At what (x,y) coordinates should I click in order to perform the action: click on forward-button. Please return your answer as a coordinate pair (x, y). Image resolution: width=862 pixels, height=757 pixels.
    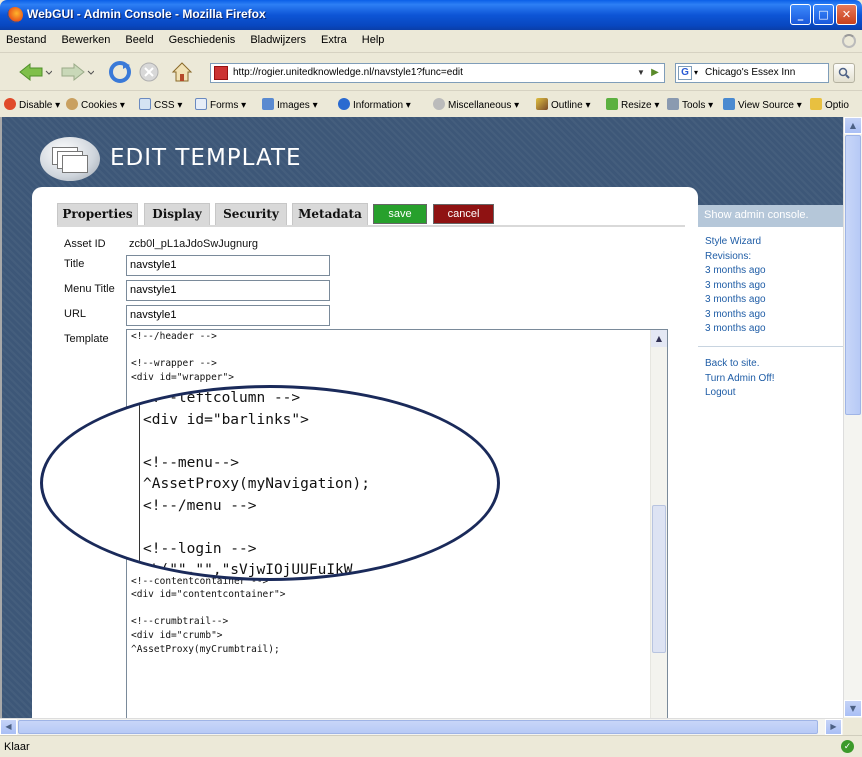
    Looking at the image, I should click on (77, 72).